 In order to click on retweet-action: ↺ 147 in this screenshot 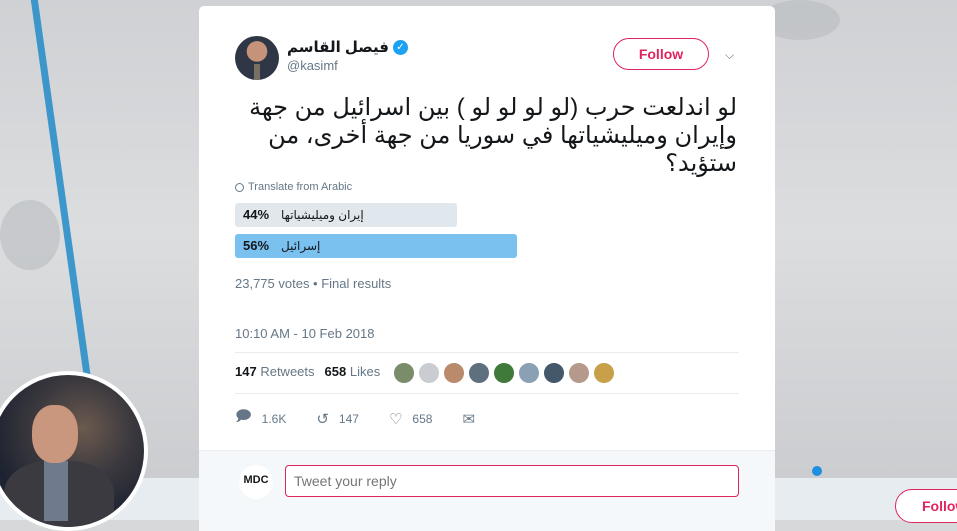, I will do `click(337, 419)`.